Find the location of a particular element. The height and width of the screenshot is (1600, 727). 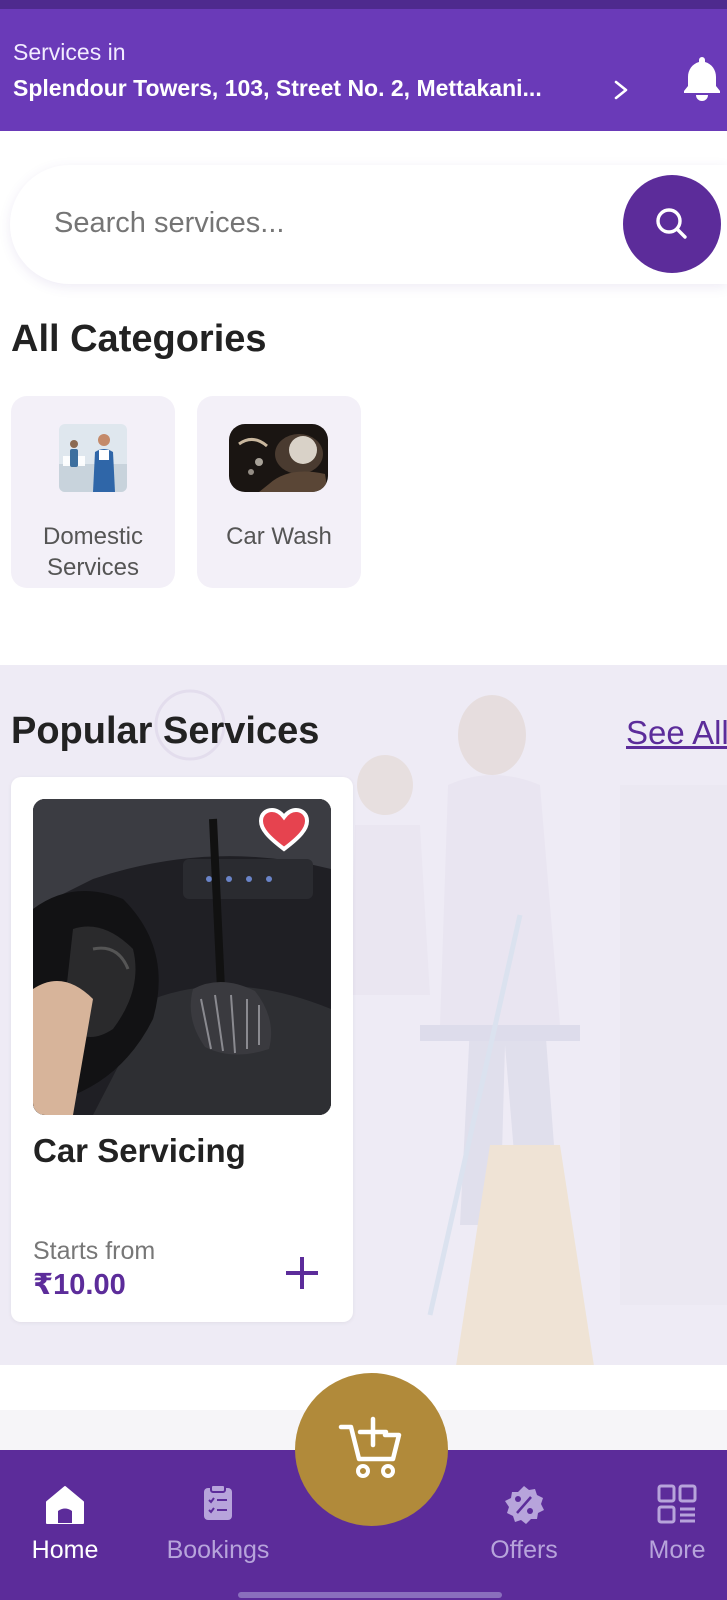

search-icon is located at coordinates (671, 223).